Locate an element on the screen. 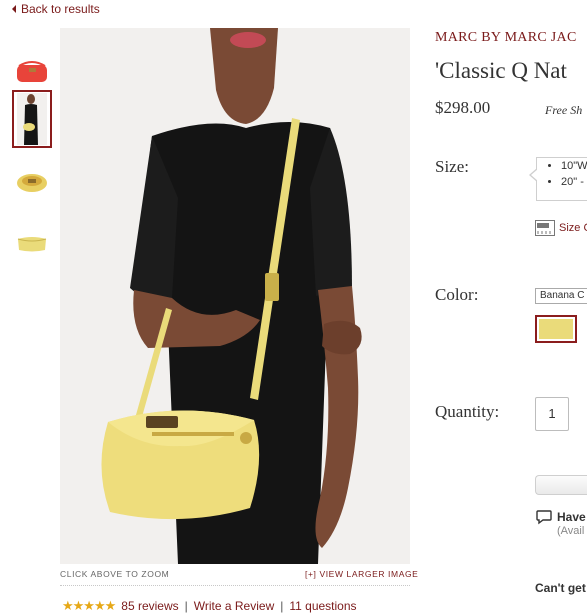 This screenshot has height=615, width=587. view-larger-image-link: [+] VIEW LARGER IMAGE is located at coordinates (361, 574).